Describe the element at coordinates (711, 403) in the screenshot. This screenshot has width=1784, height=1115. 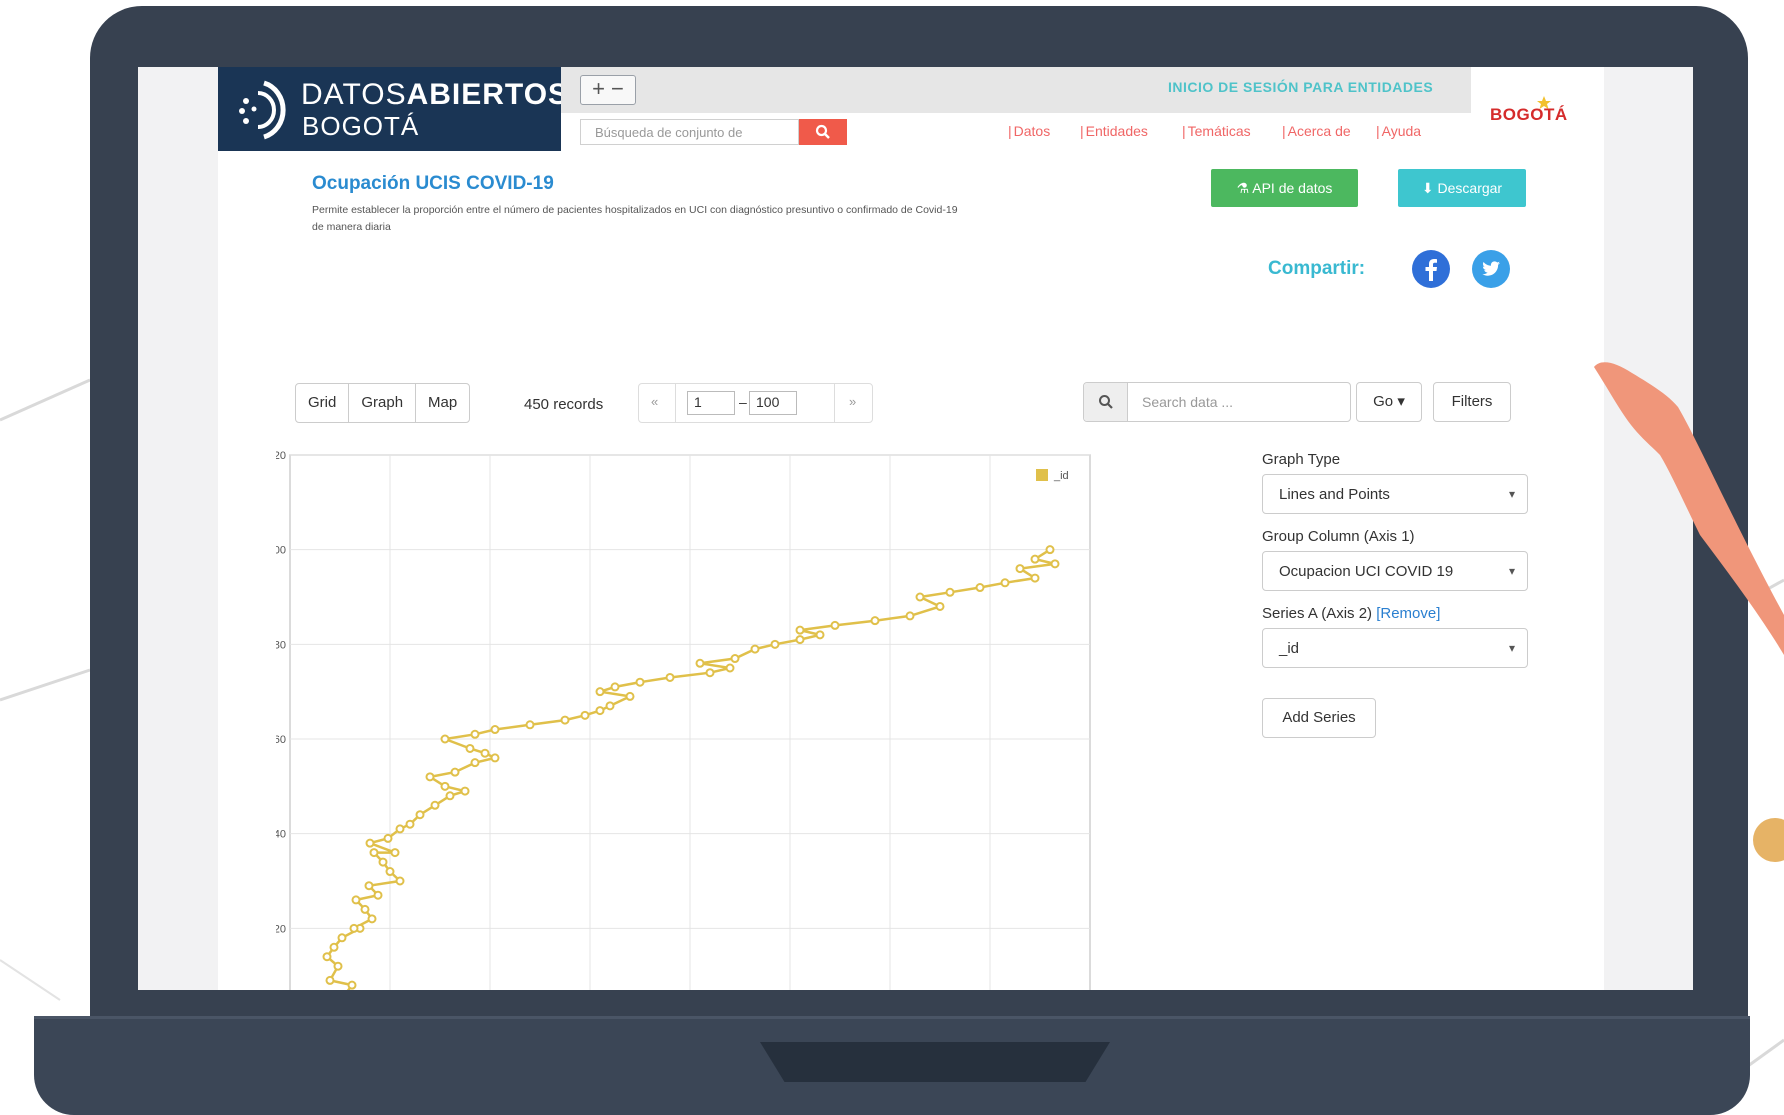
I see `pager-from-input: 1` at that location.